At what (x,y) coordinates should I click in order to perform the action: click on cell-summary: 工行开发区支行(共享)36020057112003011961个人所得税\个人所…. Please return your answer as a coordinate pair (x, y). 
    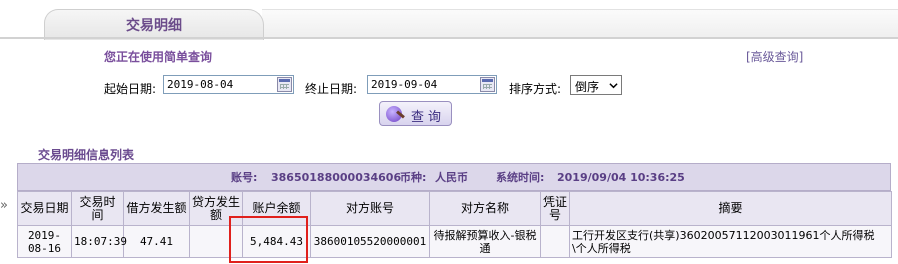
    Looking at the image, I should click on (730, 241).